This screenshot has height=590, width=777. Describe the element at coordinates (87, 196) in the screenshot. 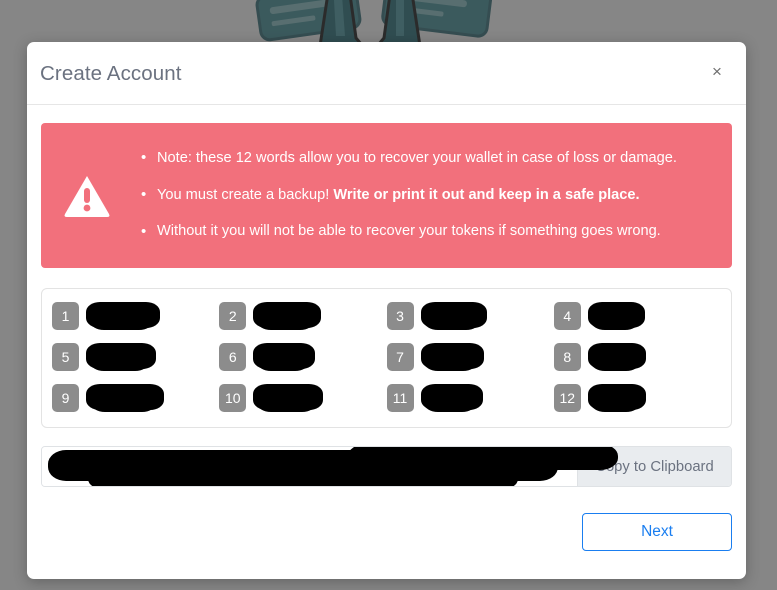

I see `warning-triangle-icon` at that location.